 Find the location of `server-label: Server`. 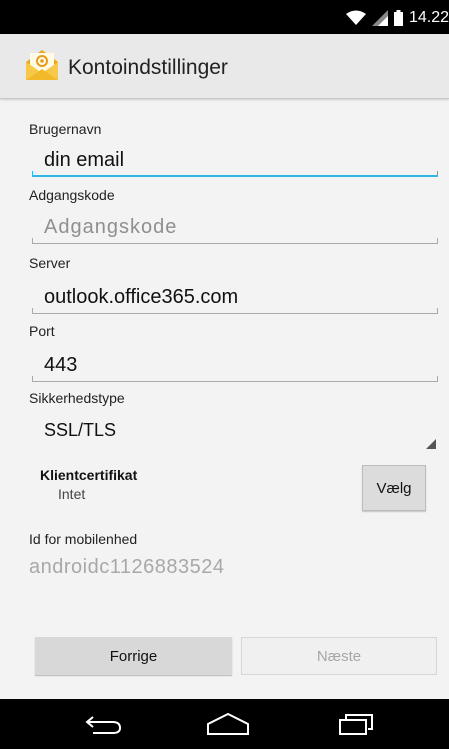

server-label: Server is located at coordinates (50, 263).